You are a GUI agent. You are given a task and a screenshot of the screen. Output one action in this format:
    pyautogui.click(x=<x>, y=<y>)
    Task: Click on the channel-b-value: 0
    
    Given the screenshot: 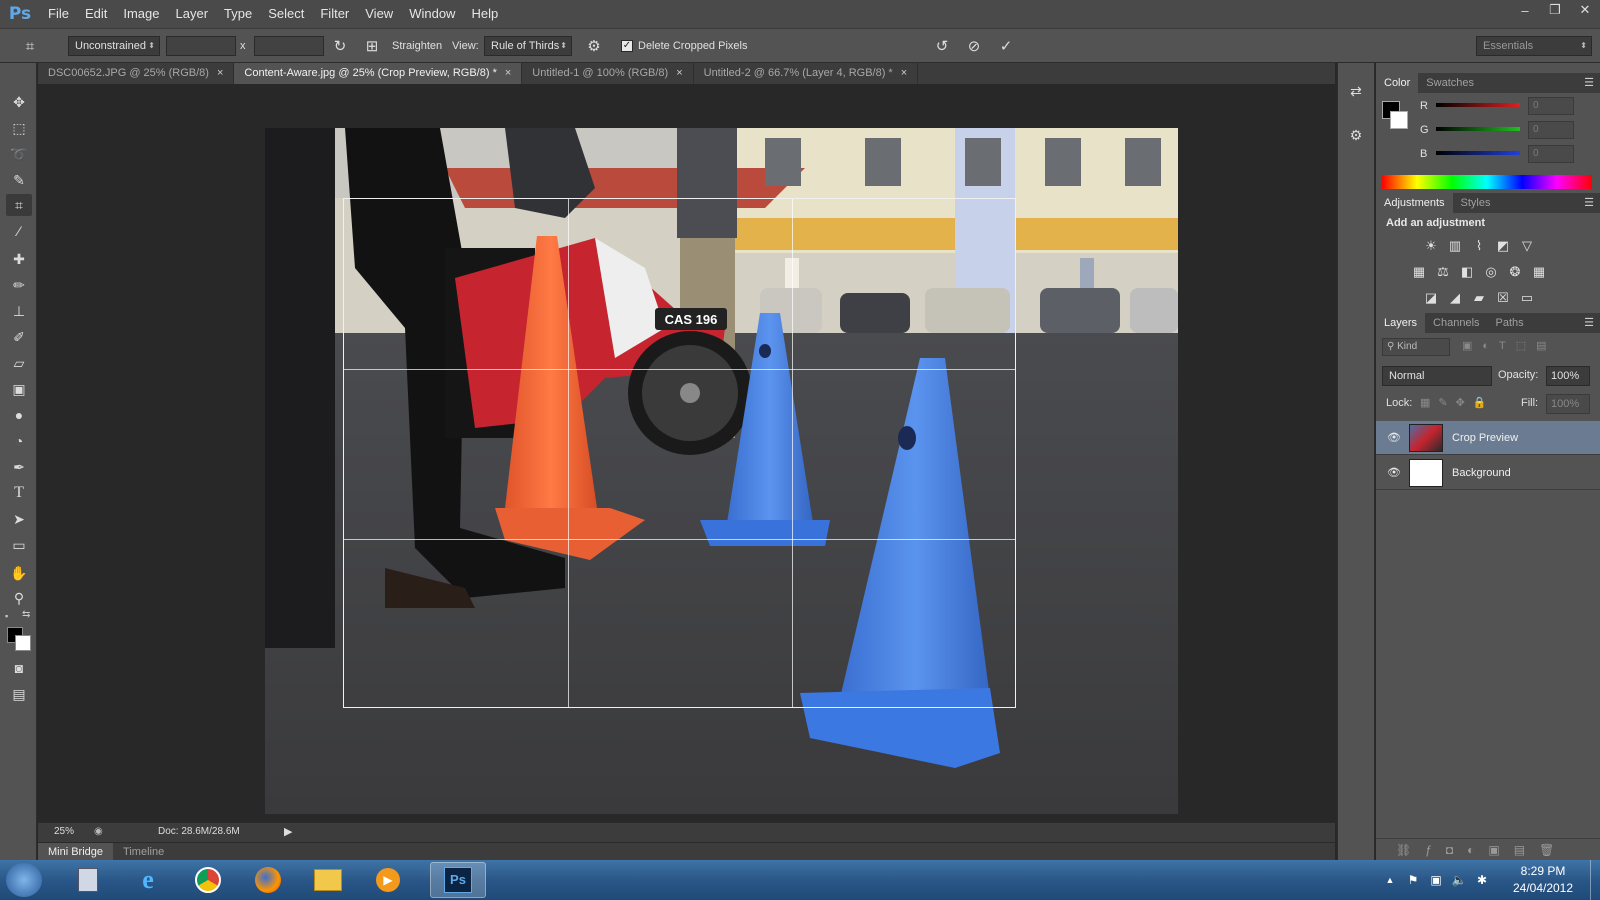 What is the action you would take?
    pyautogui.click(x=1551, y=154)
    